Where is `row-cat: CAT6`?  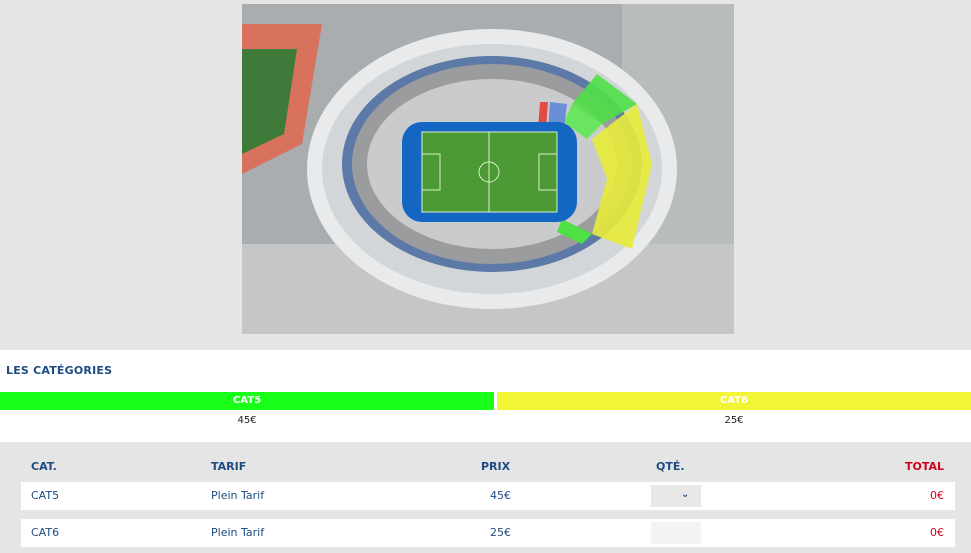 row-cat: CAT6 is located at coordinates (45, 532).